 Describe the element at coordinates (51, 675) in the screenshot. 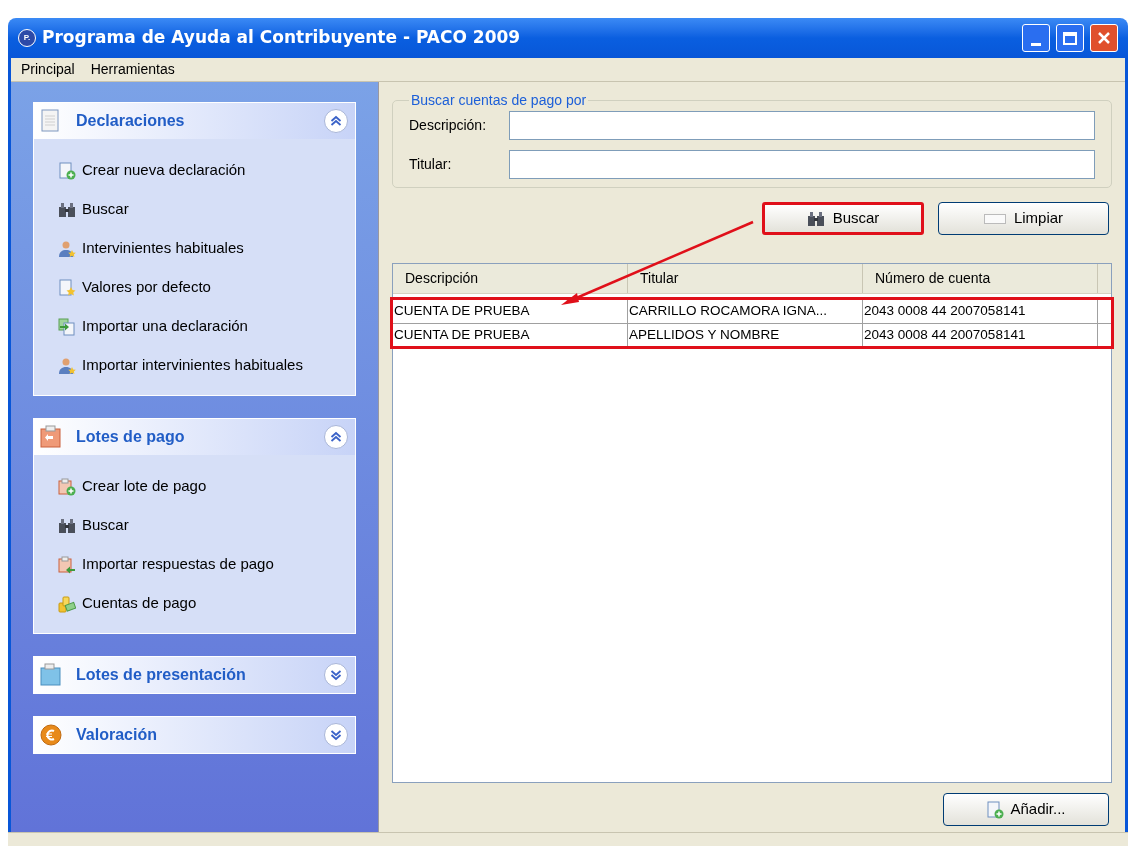

I see `folder-icon` at that location.